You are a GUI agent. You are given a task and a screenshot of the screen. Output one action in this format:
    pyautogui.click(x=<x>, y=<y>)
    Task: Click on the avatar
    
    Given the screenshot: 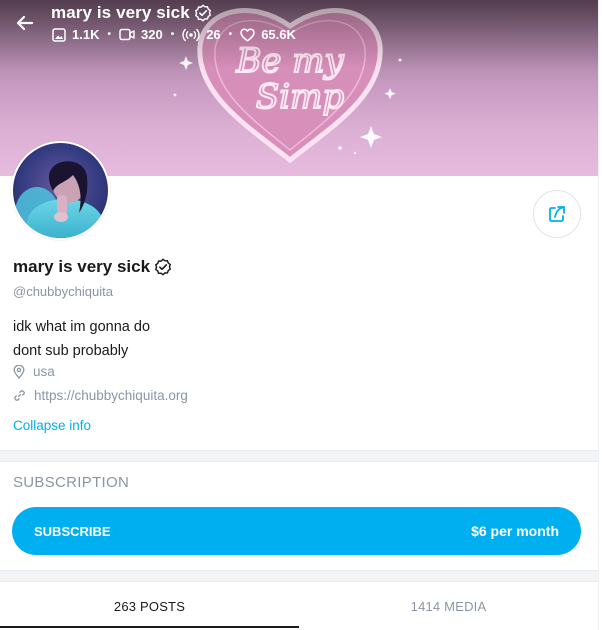 What is the action you would take?
    pyautogui.click(x=60, y=190)
    